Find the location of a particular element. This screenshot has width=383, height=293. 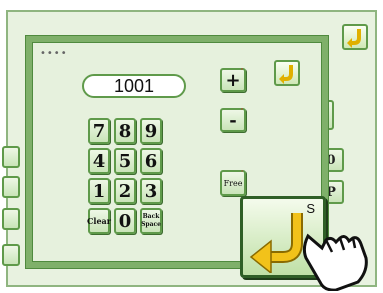

free-button: Free ' is located at coordinates (233, 182).